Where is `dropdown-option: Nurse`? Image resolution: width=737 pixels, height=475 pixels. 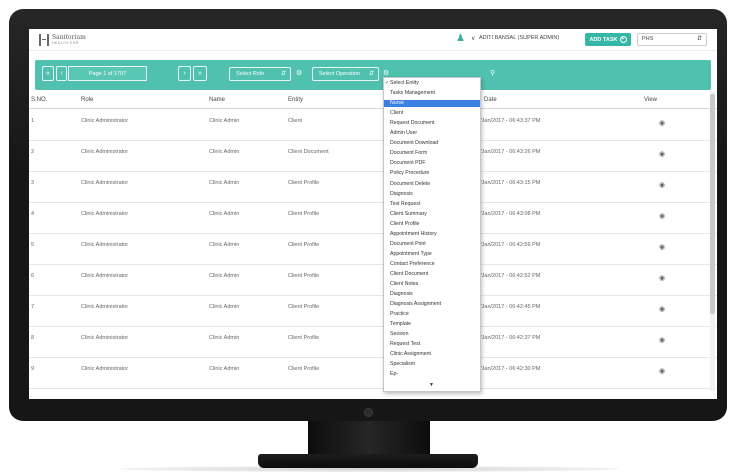
dropdown-option: Nurse is located at coordinates (432, 104).